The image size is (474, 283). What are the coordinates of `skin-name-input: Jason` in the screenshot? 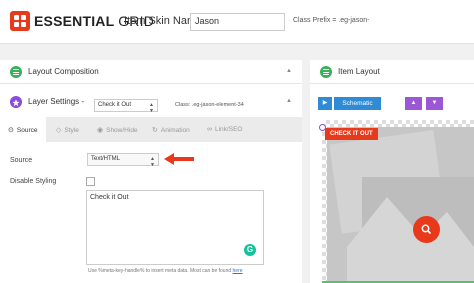 It's located at (237, 22).